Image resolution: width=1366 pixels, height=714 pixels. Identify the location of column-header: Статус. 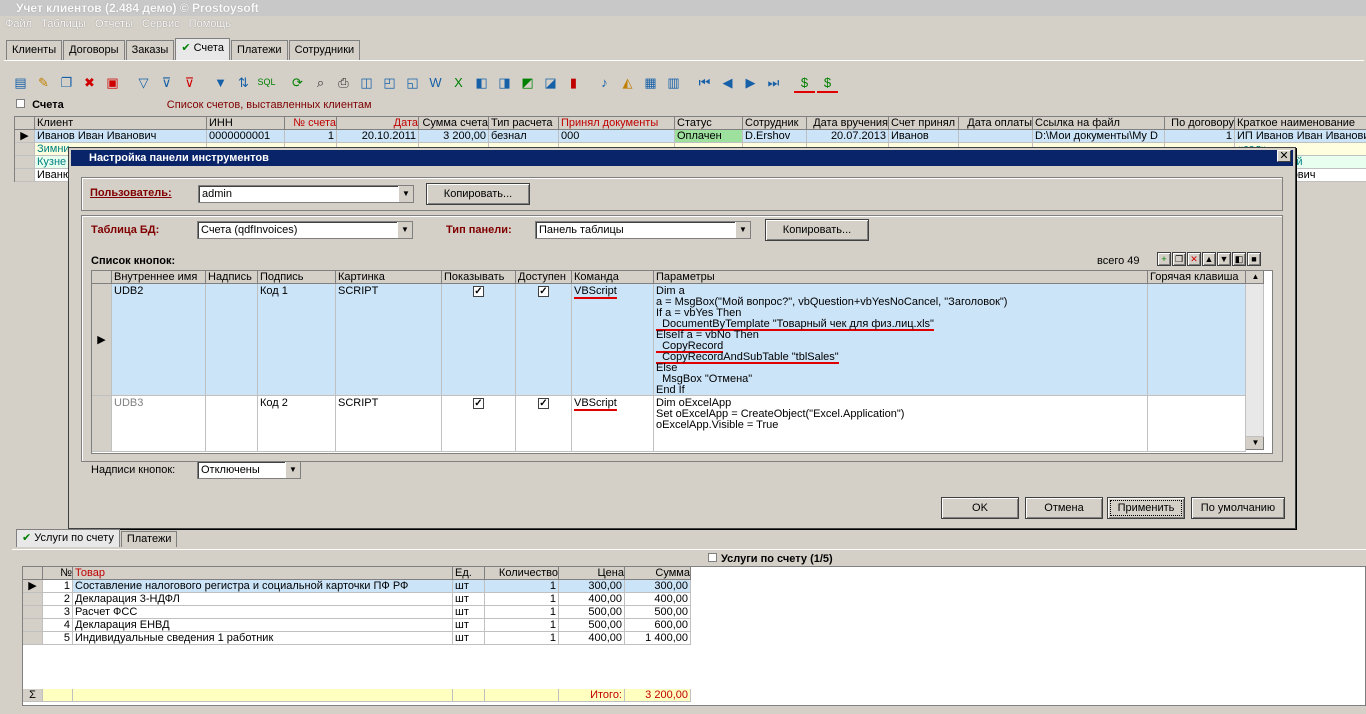
(709, 123).